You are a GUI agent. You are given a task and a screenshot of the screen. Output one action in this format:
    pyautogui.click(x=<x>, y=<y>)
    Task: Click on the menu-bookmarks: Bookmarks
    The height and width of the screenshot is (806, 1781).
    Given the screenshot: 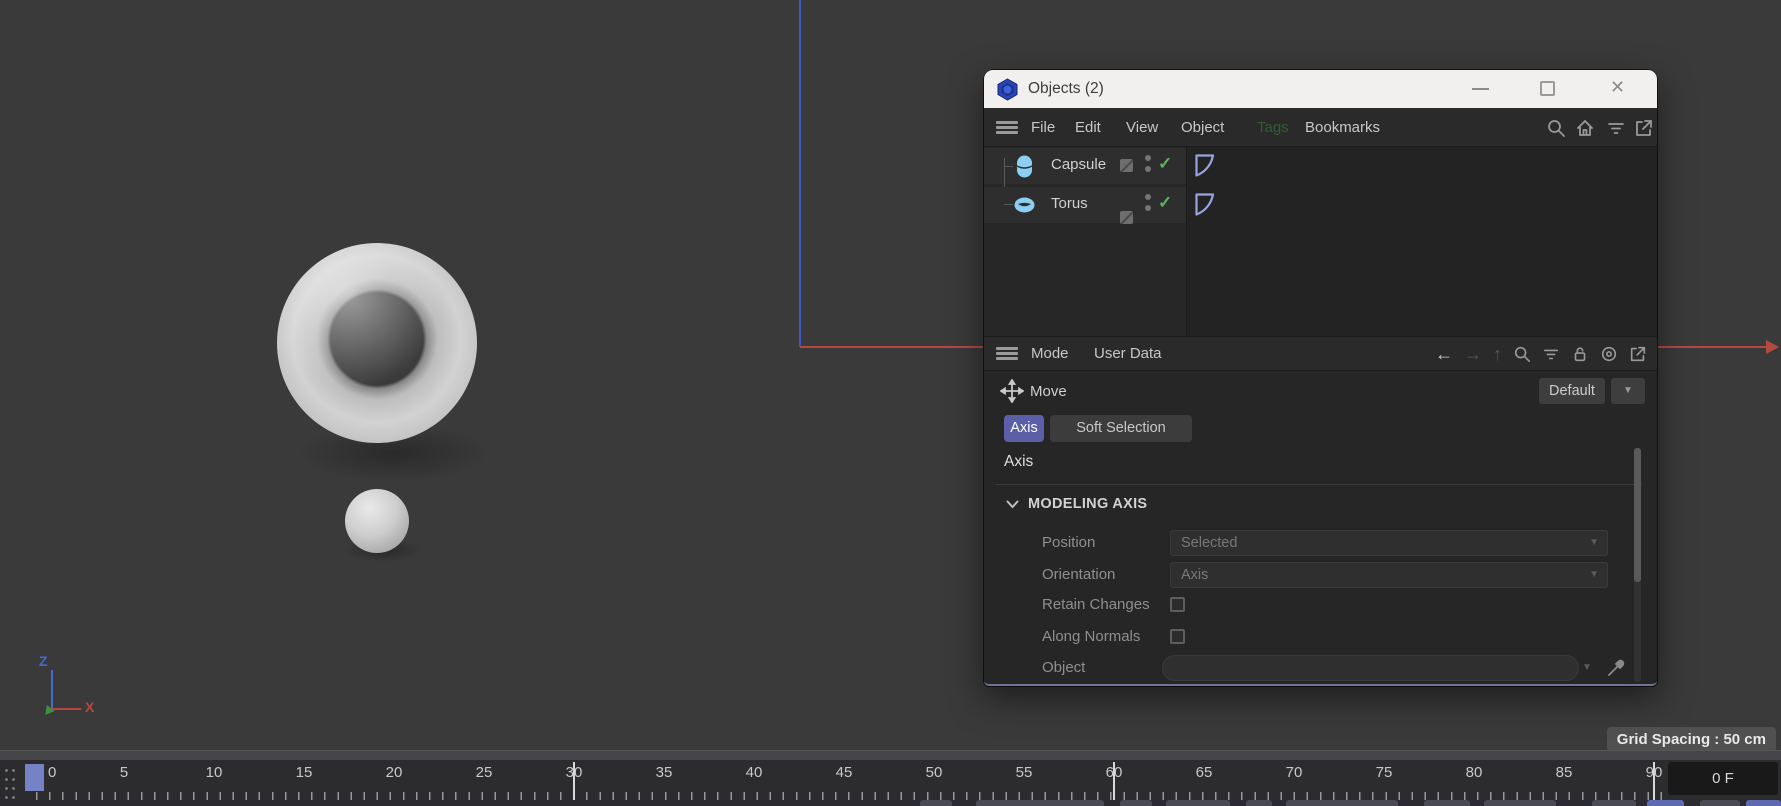 What is the action you would take?
    pyautogui.click(x=1342, y=127)
    